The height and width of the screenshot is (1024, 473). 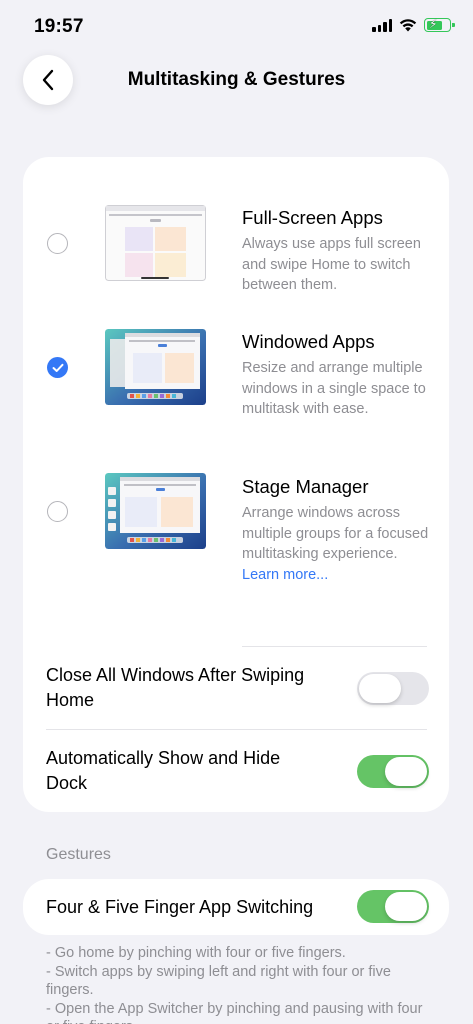 I want to click on radio-windowed, so click(x=57, y=367).